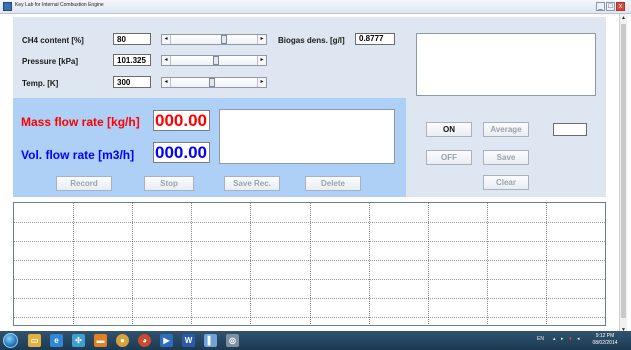 This screenshot has height=350, width=631. I want to click on scrollbar-thumb, so click(623, 171).